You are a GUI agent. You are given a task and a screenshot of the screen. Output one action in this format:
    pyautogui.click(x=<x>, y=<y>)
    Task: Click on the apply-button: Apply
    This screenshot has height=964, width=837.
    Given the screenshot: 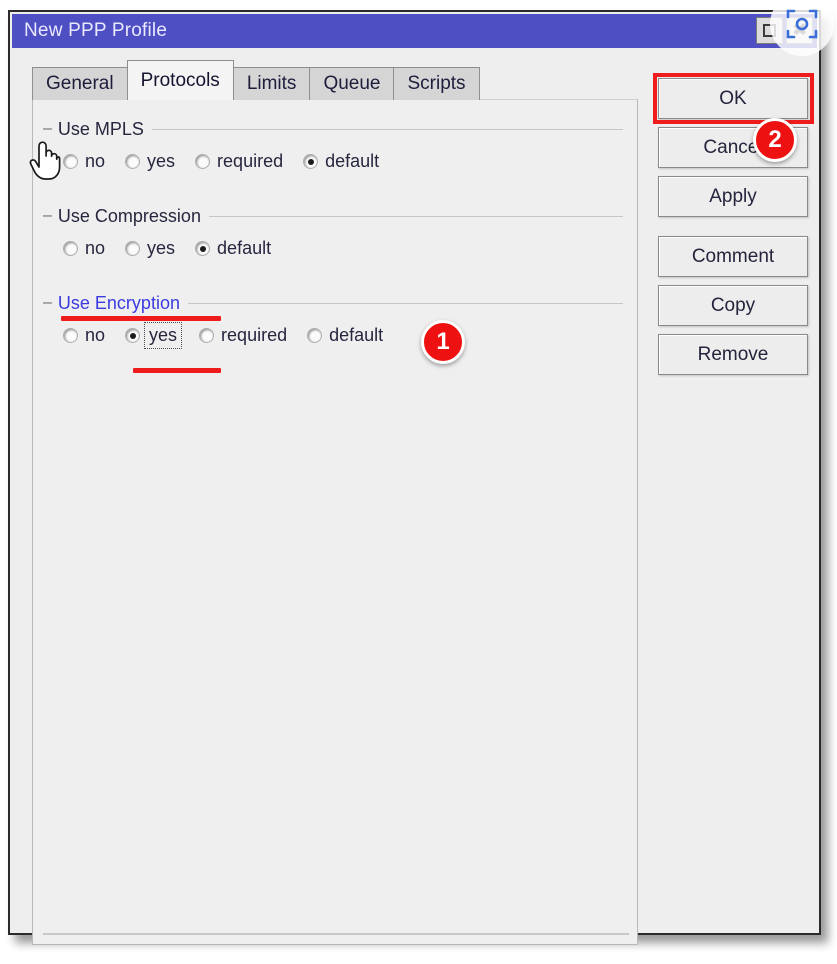 What is the action you would take?
    pyautogui.click(x=733, y=196)
    